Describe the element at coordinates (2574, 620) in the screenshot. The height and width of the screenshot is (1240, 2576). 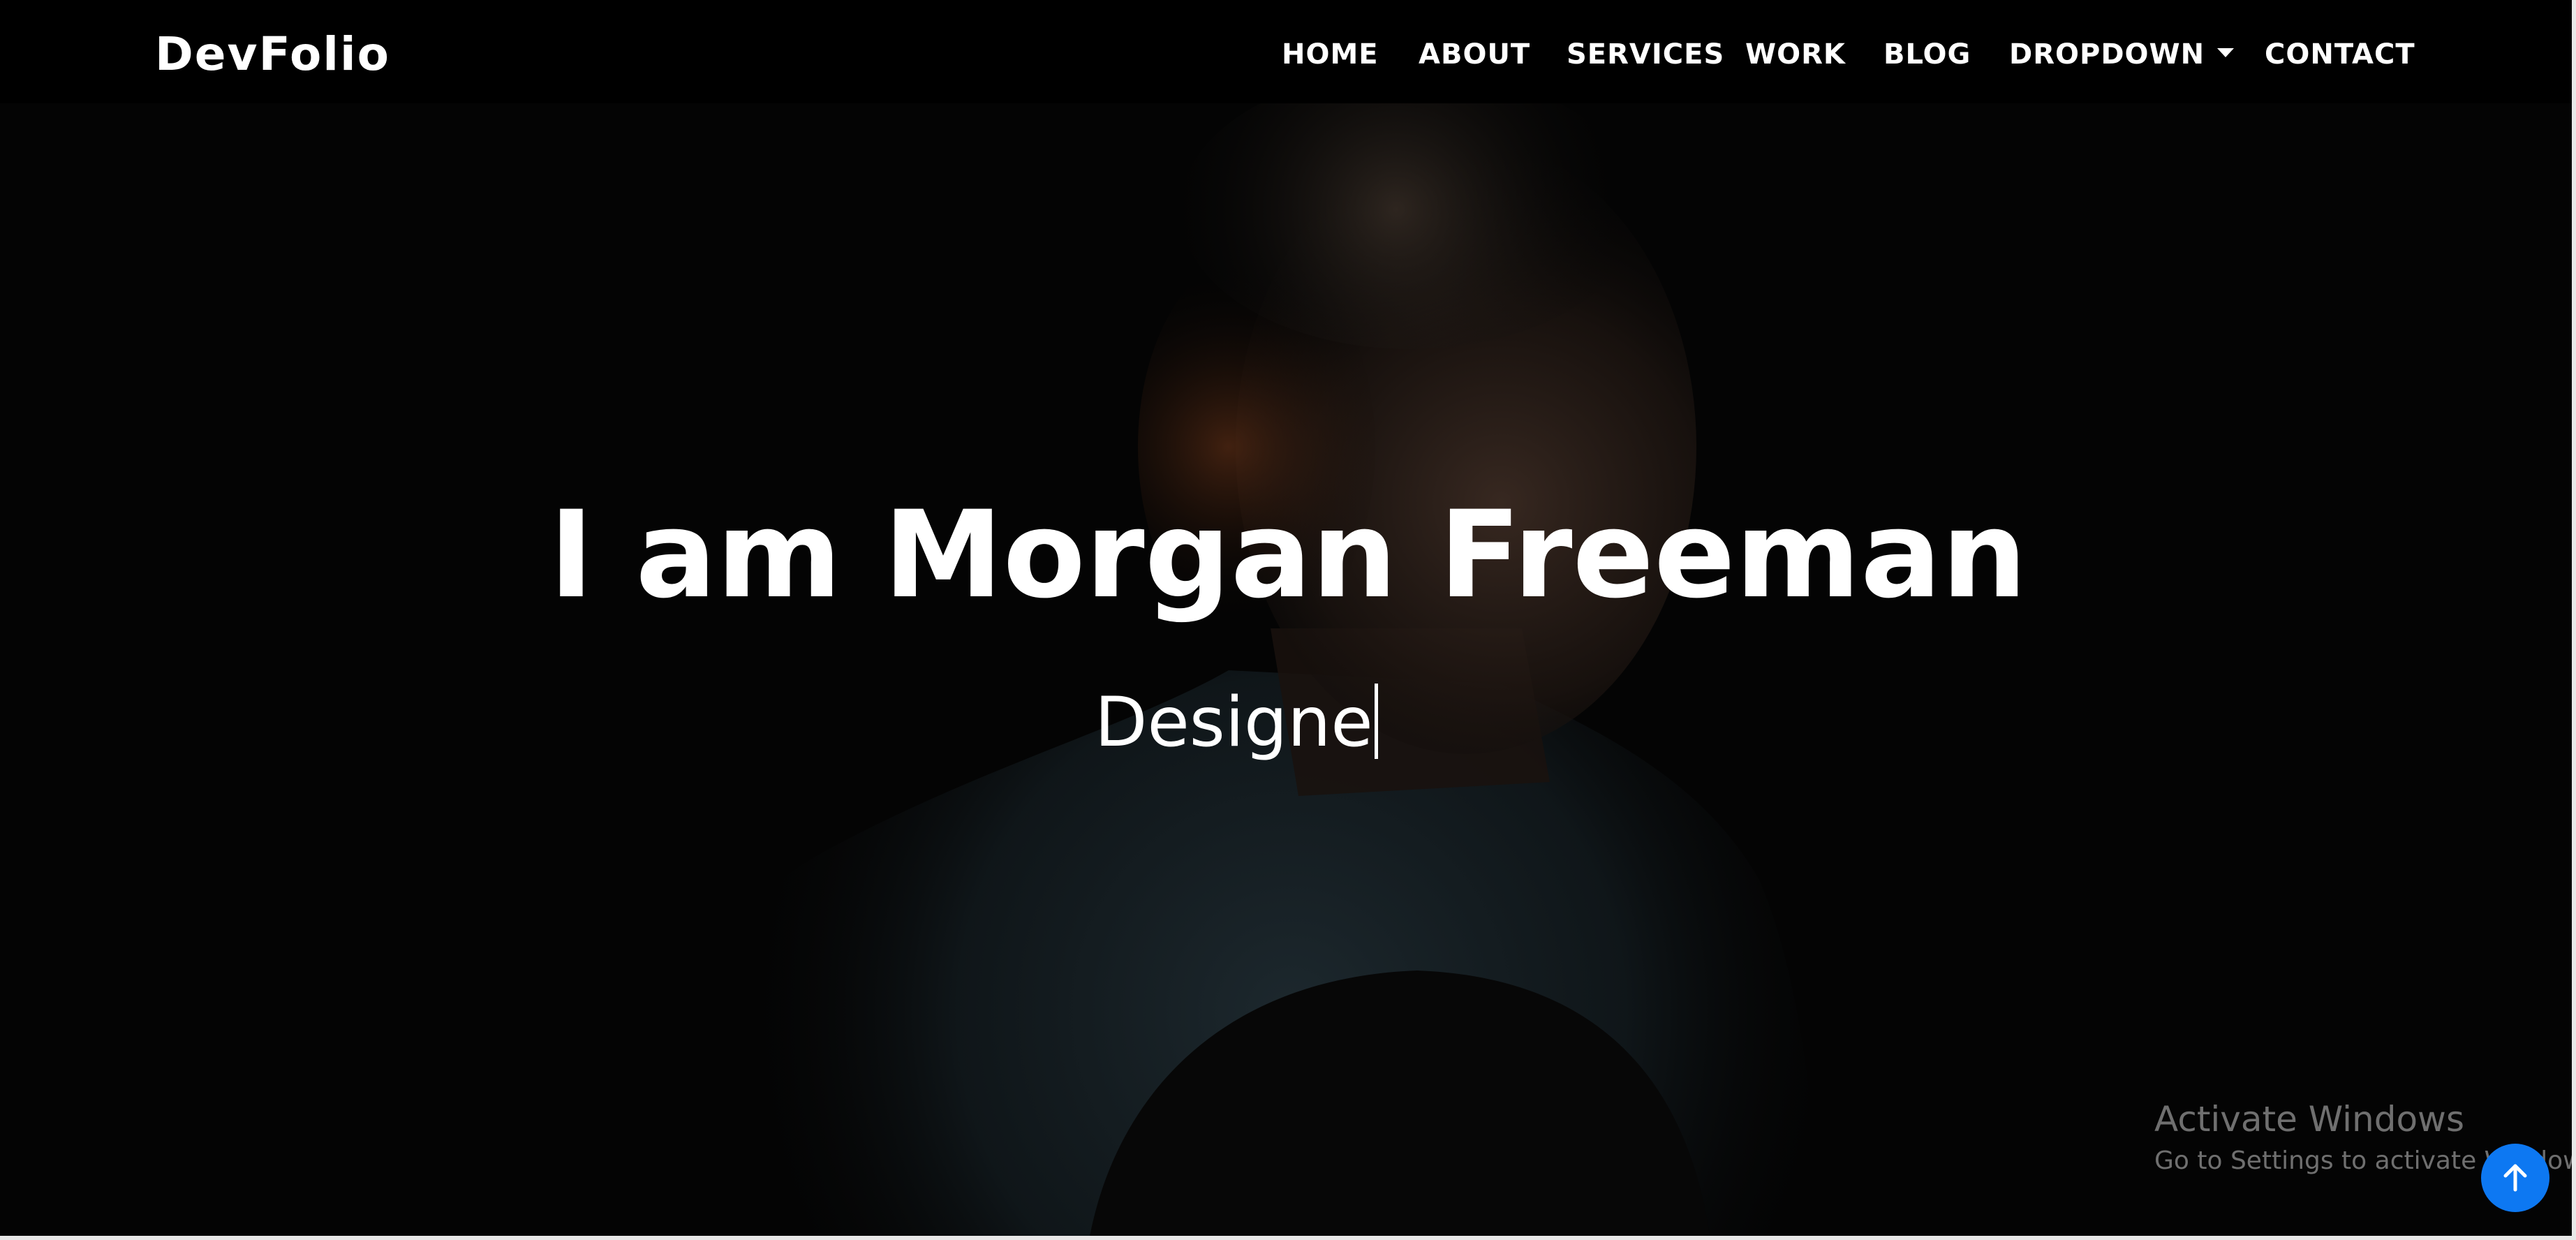
I see `scrollbar-track` at that location.